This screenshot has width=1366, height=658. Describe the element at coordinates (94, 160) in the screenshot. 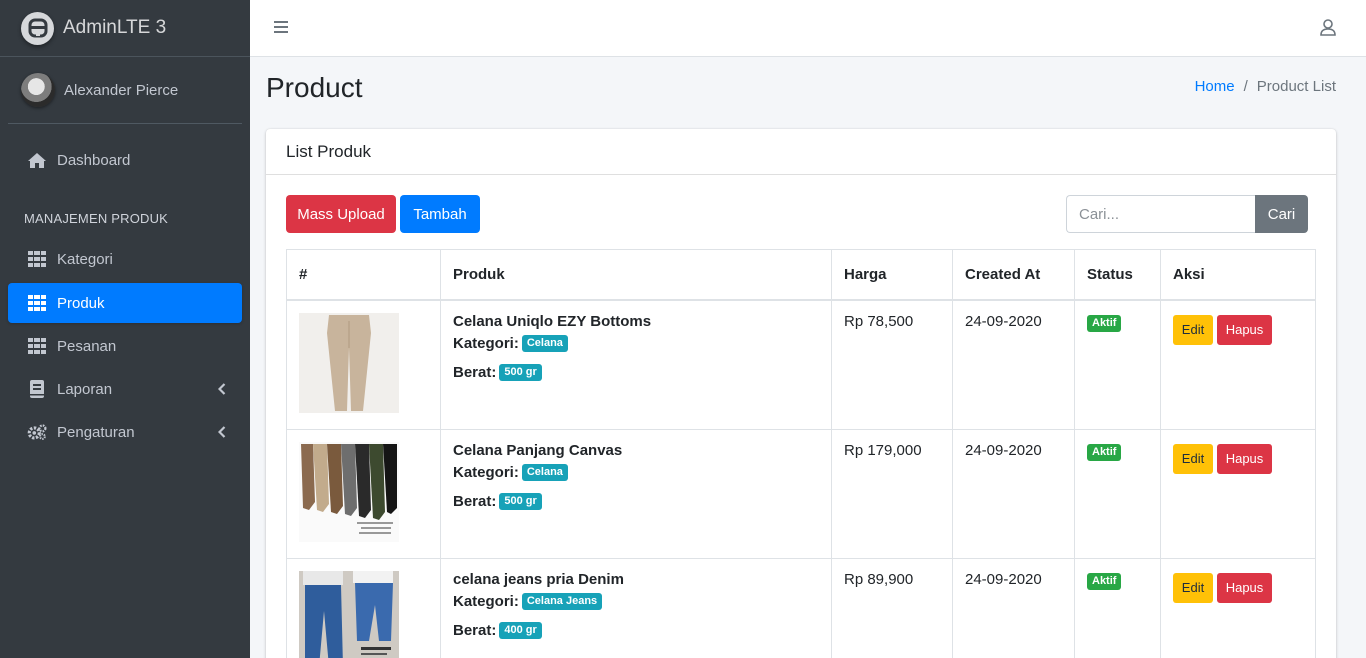

I see `sidebar-item-label: Dashboard` at that location.